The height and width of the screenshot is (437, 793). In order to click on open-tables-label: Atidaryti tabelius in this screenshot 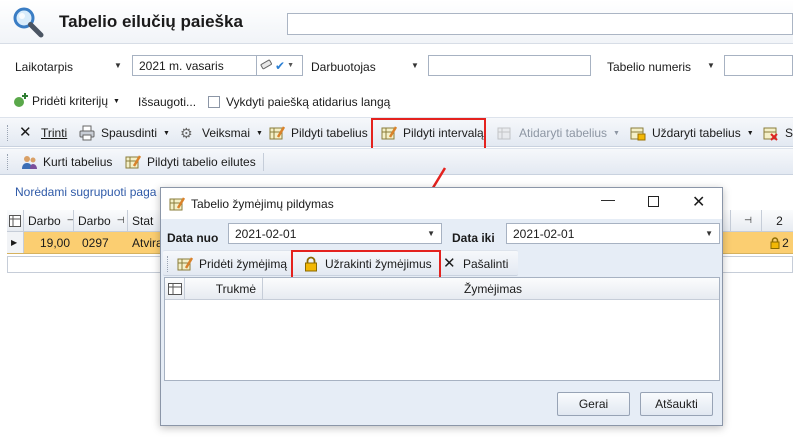, I will do `click(563, 133)`.